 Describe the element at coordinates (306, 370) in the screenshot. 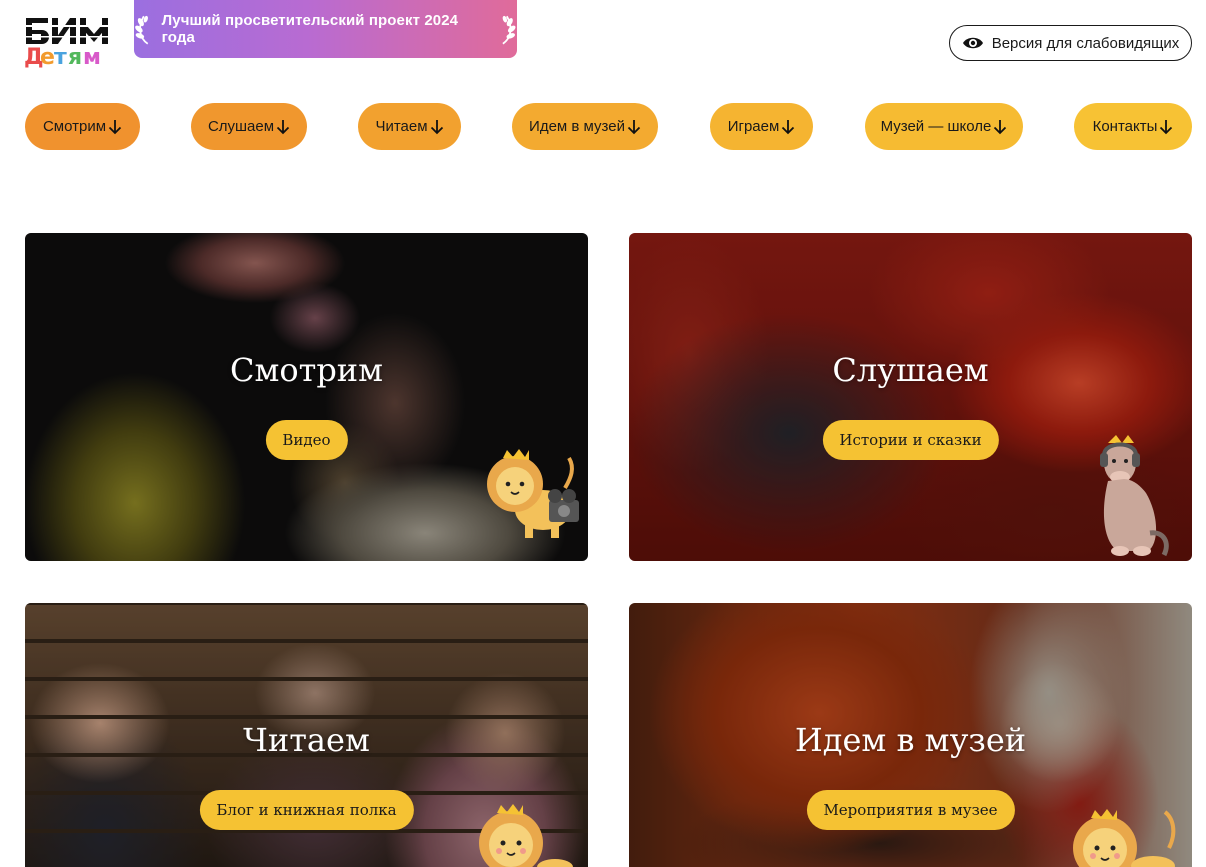

I see `card-title: Смотрим` at that location.